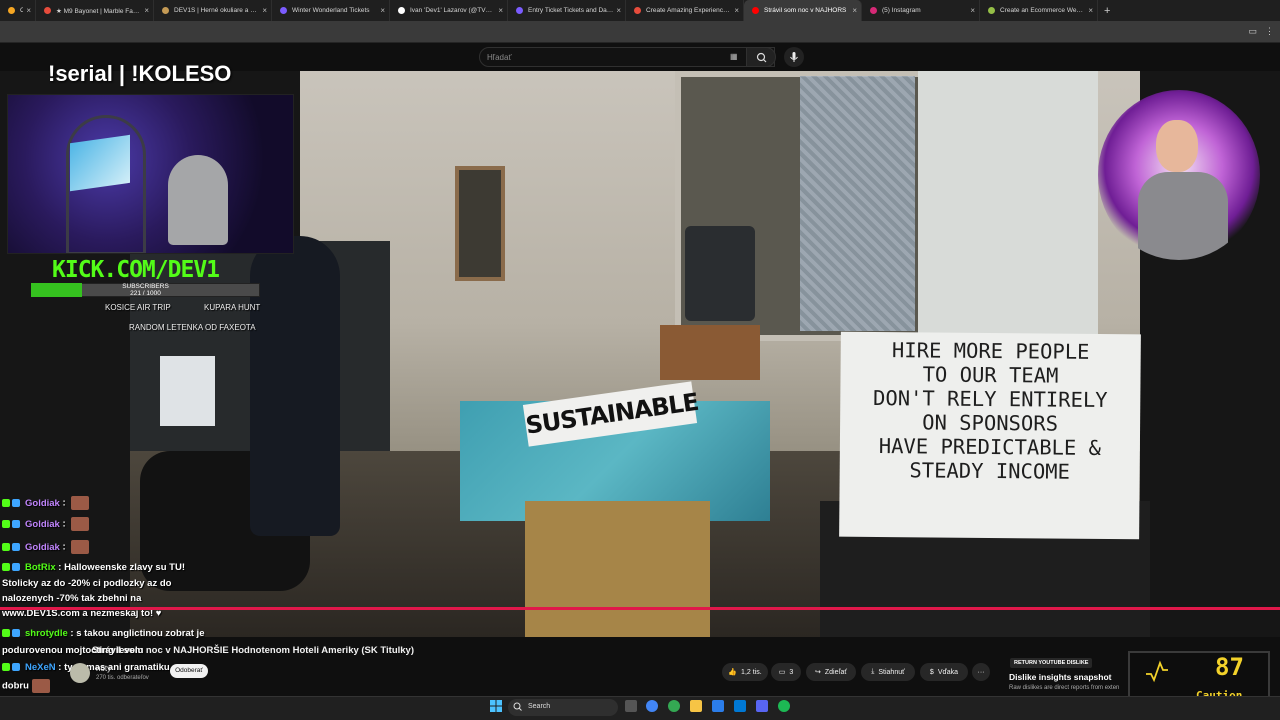  What do you see at coordinates (1107, 11) in the screenshot?
I see `new-tab-button: +` at bounding box center [1107, 11].